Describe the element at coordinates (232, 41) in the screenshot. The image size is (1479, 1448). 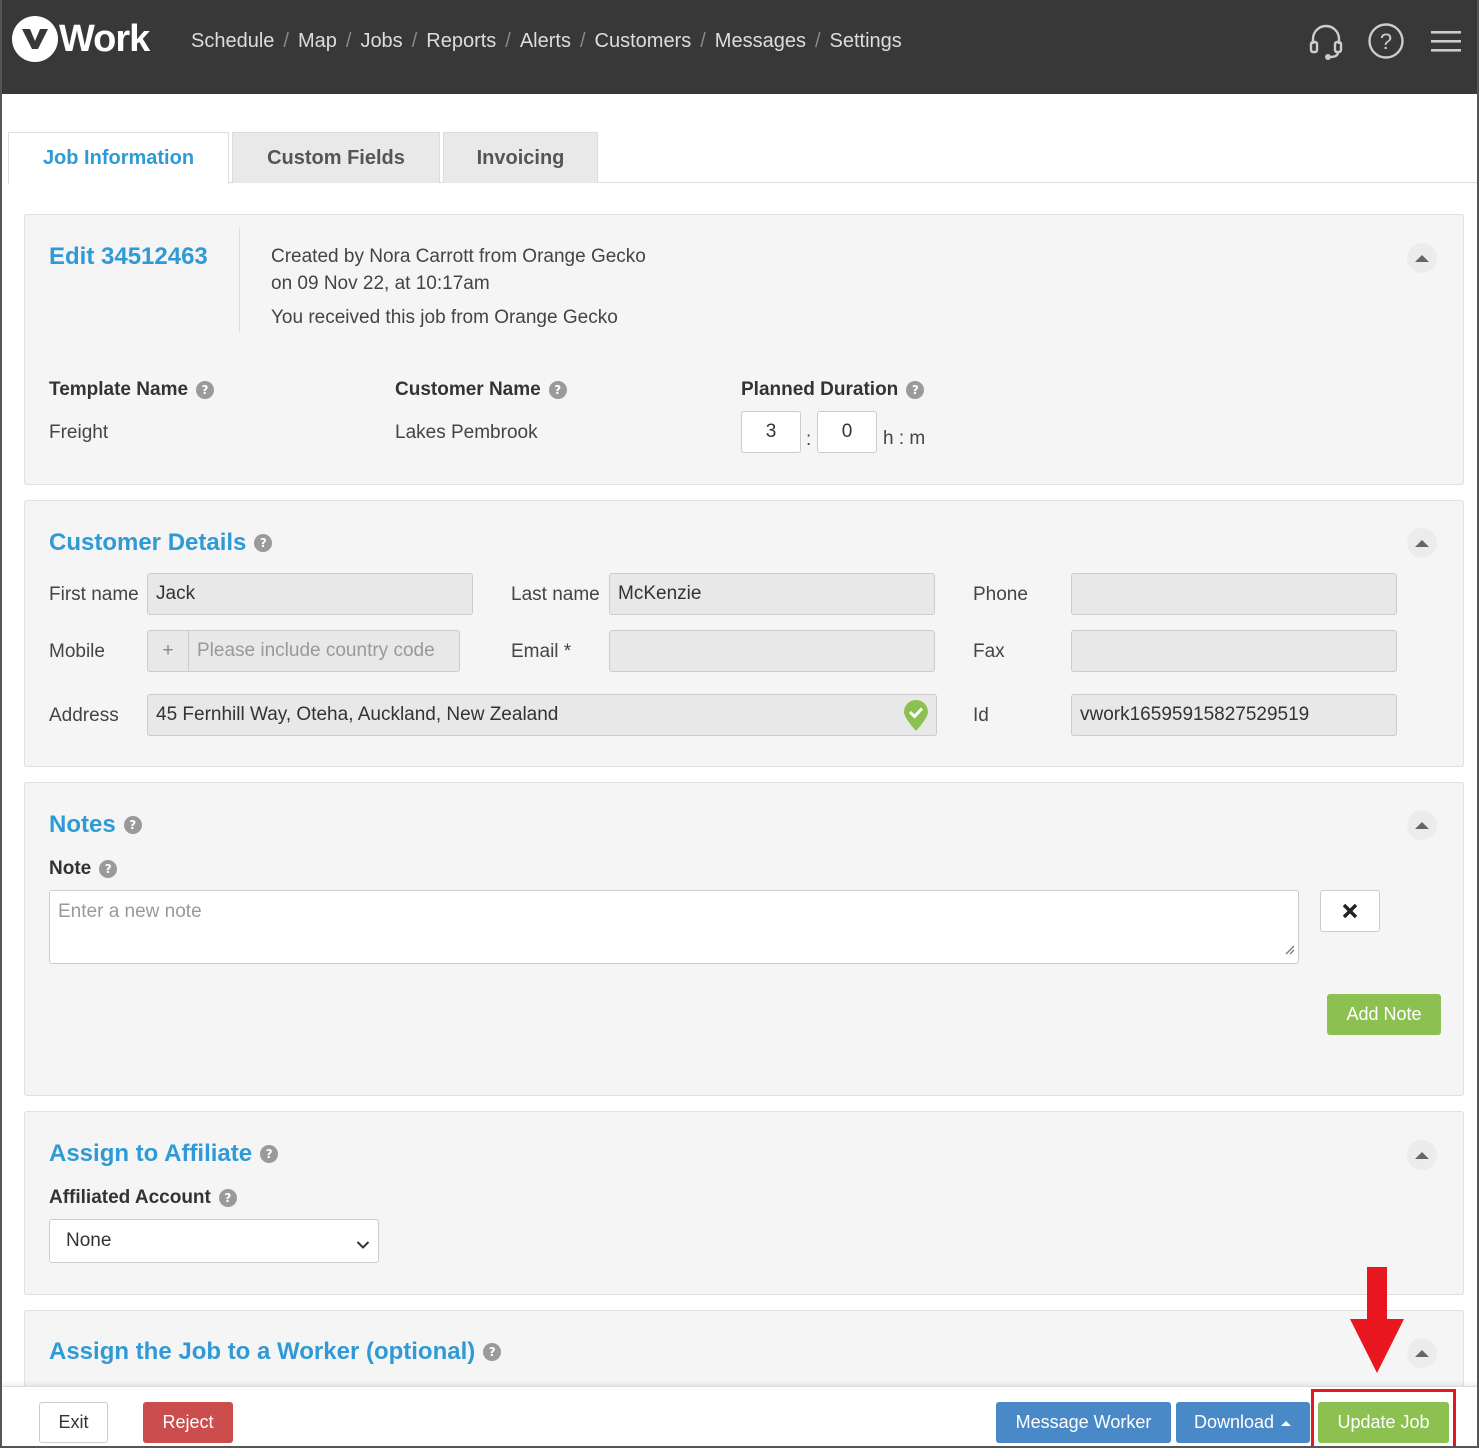
I see `nav-schedule: Schedule` at that location.